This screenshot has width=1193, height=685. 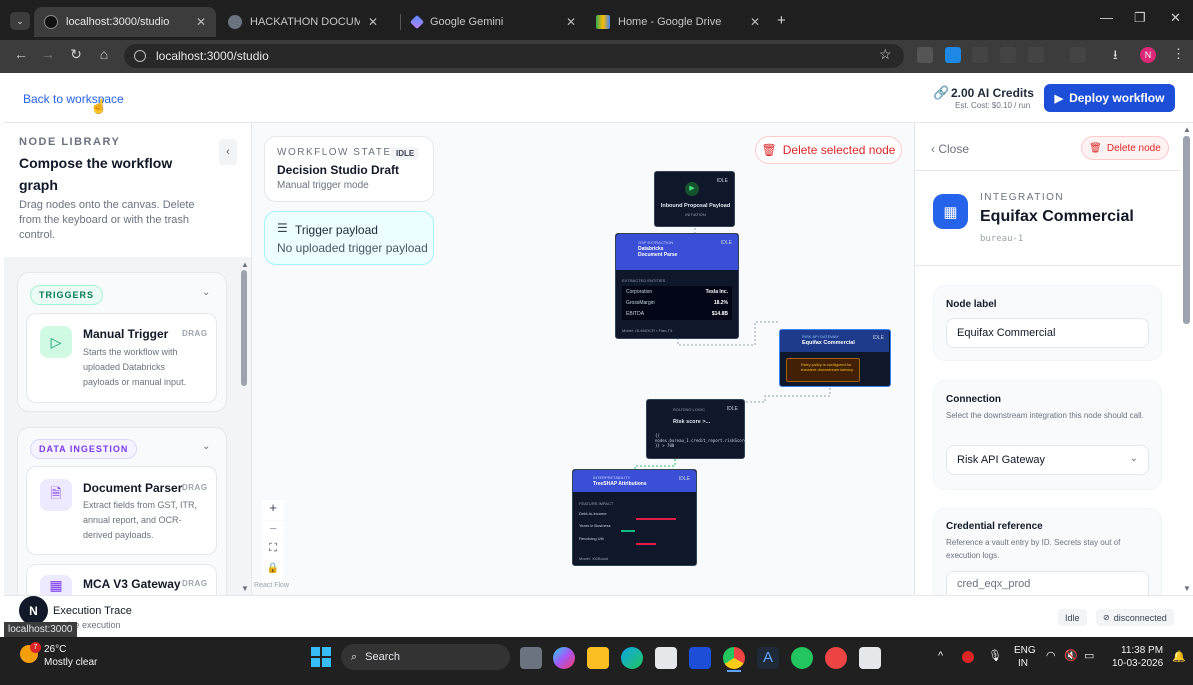 What do you see at coordinates (73, 99) in the screenshot?
I see `back-to-workspace-link: Back to workspace` at bounding box center [73, 99].